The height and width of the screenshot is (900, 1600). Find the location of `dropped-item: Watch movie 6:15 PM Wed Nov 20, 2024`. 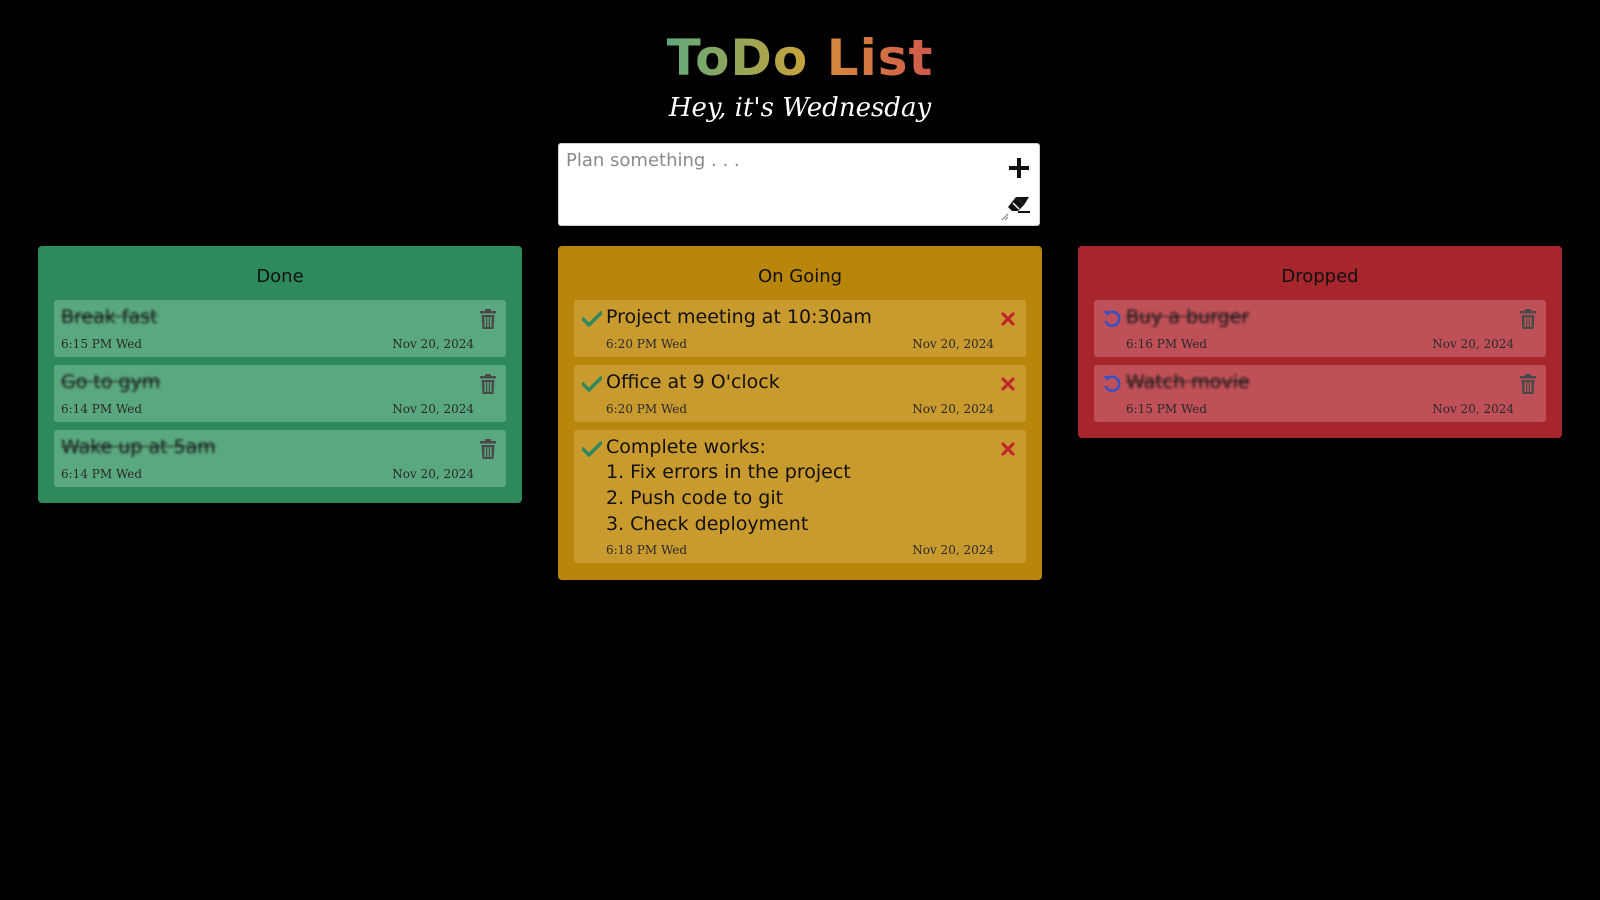

dropped-item: Watch movie 6:15 PM Wed Nov 20, 2024 is located at coordinates (1320, 393).